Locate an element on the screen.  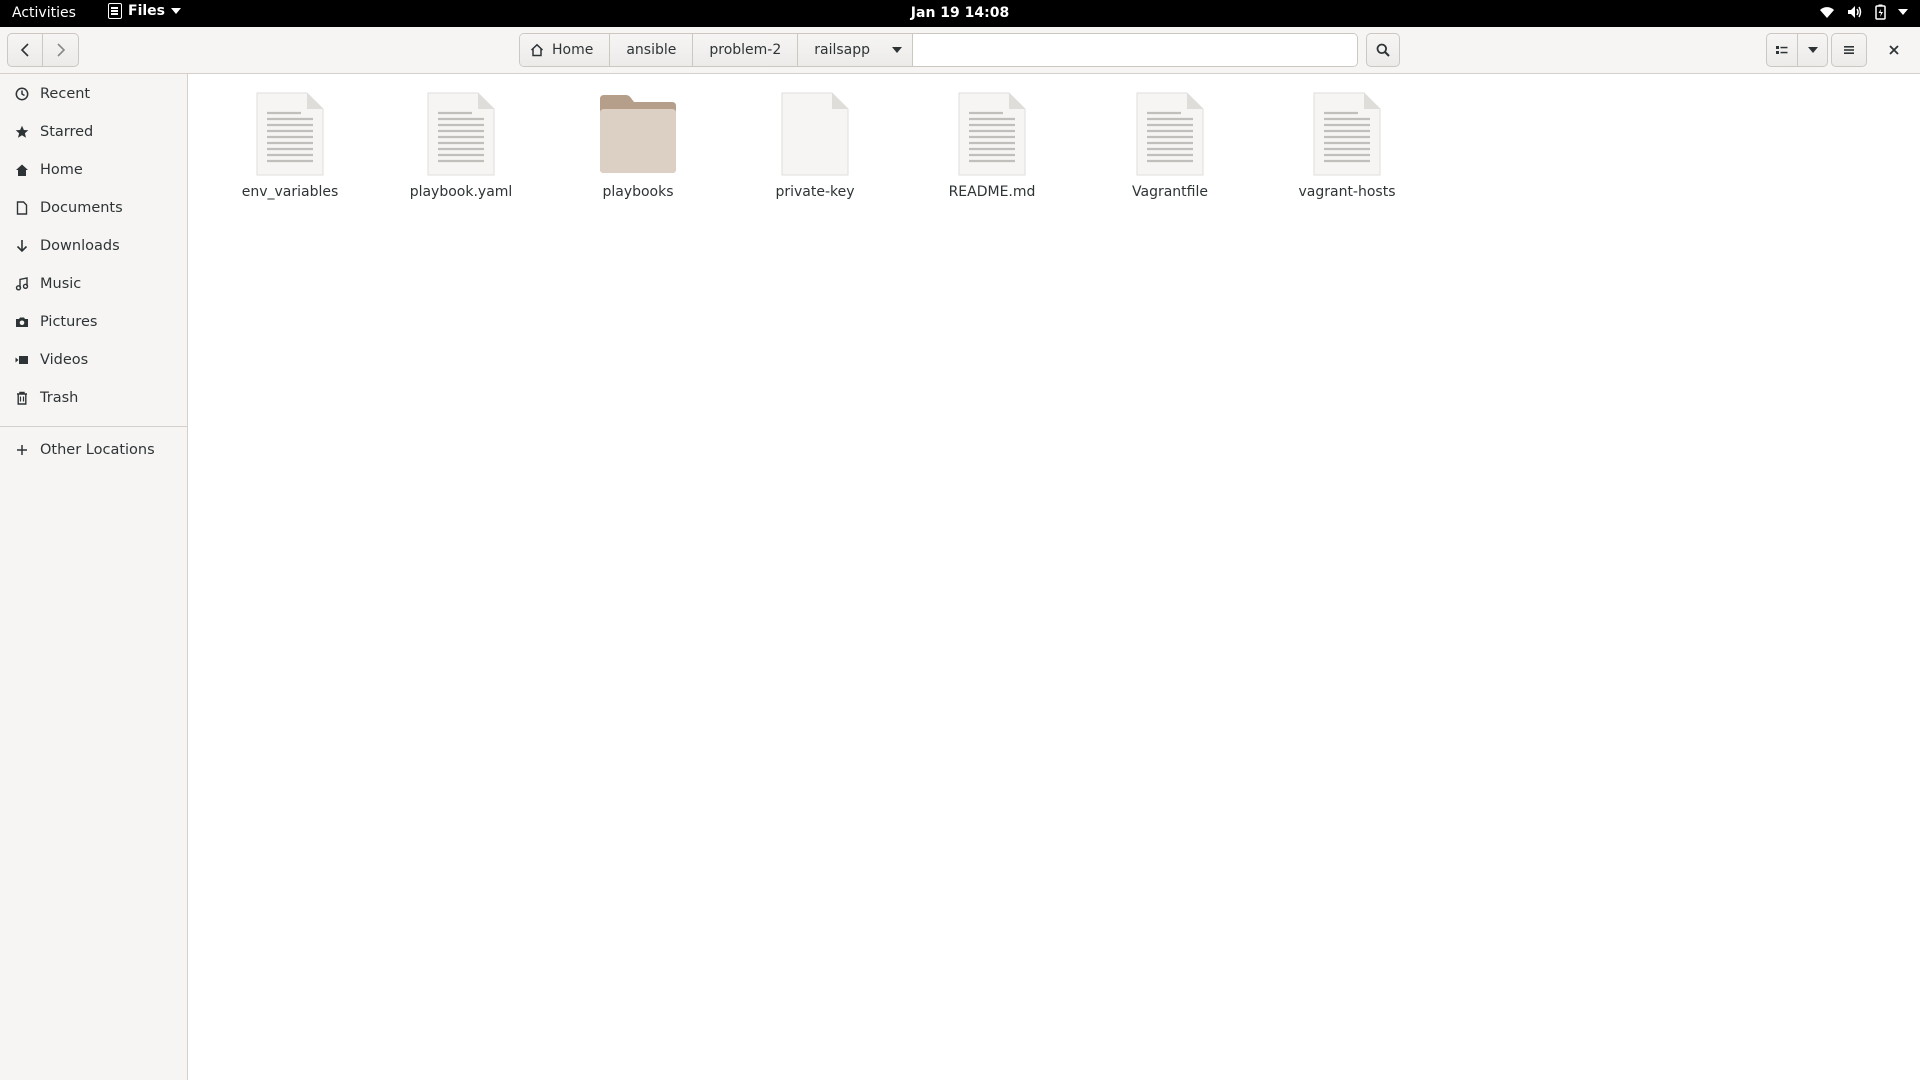
activities-button: Activities is located at coordinates (44, 13).